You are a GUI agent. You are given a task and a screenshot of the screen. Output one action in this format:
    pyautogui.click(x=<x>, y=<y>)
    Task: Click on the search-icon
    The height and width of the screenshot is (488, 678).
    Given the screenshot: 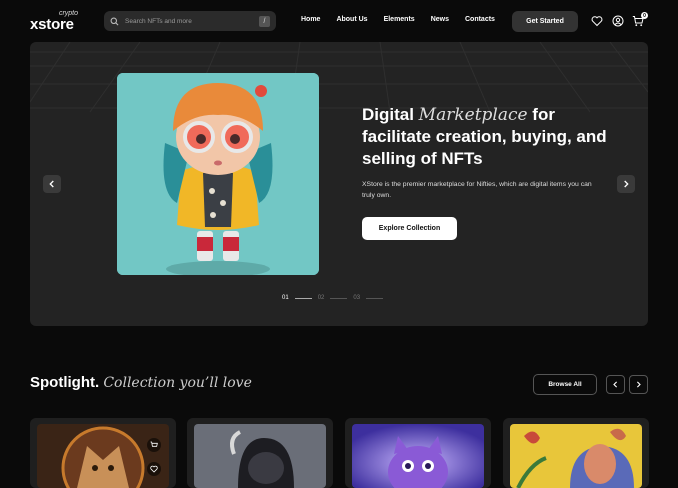 What is the action you would take?
    pyautogui.click(x=114, y=21)
    